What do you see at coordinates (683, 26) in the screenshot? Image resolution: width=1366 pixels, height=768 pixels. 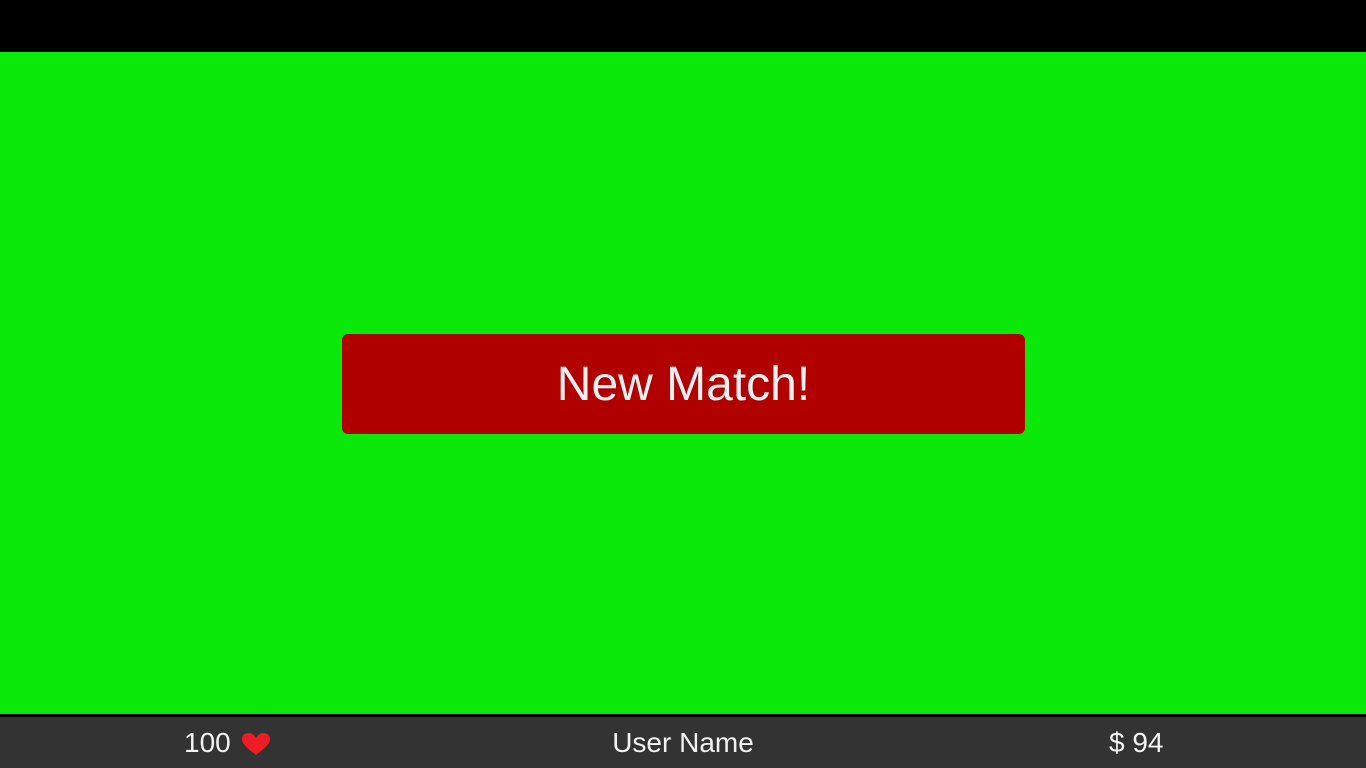 I see `top-bar` at bounding box center [683, 26].